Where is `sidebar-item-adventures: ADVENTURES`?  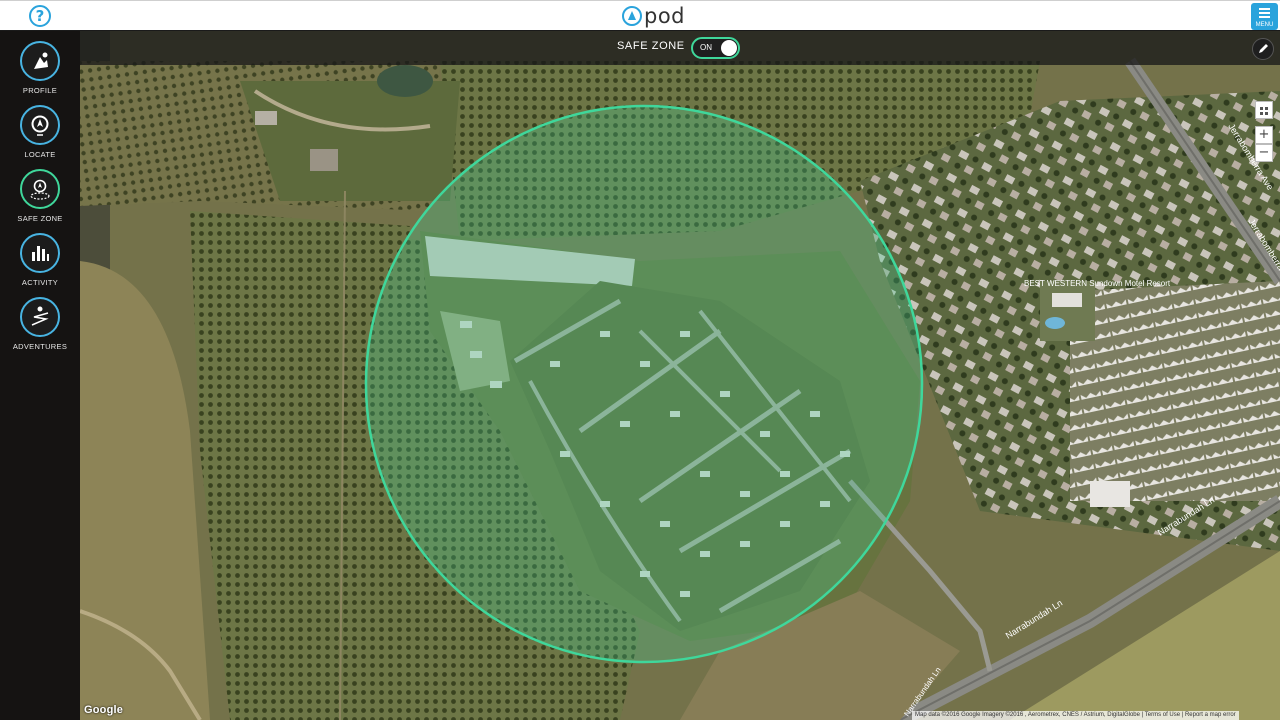 sidebar-item-adventures: ADVENTURES is located at coordinates (40, 327).